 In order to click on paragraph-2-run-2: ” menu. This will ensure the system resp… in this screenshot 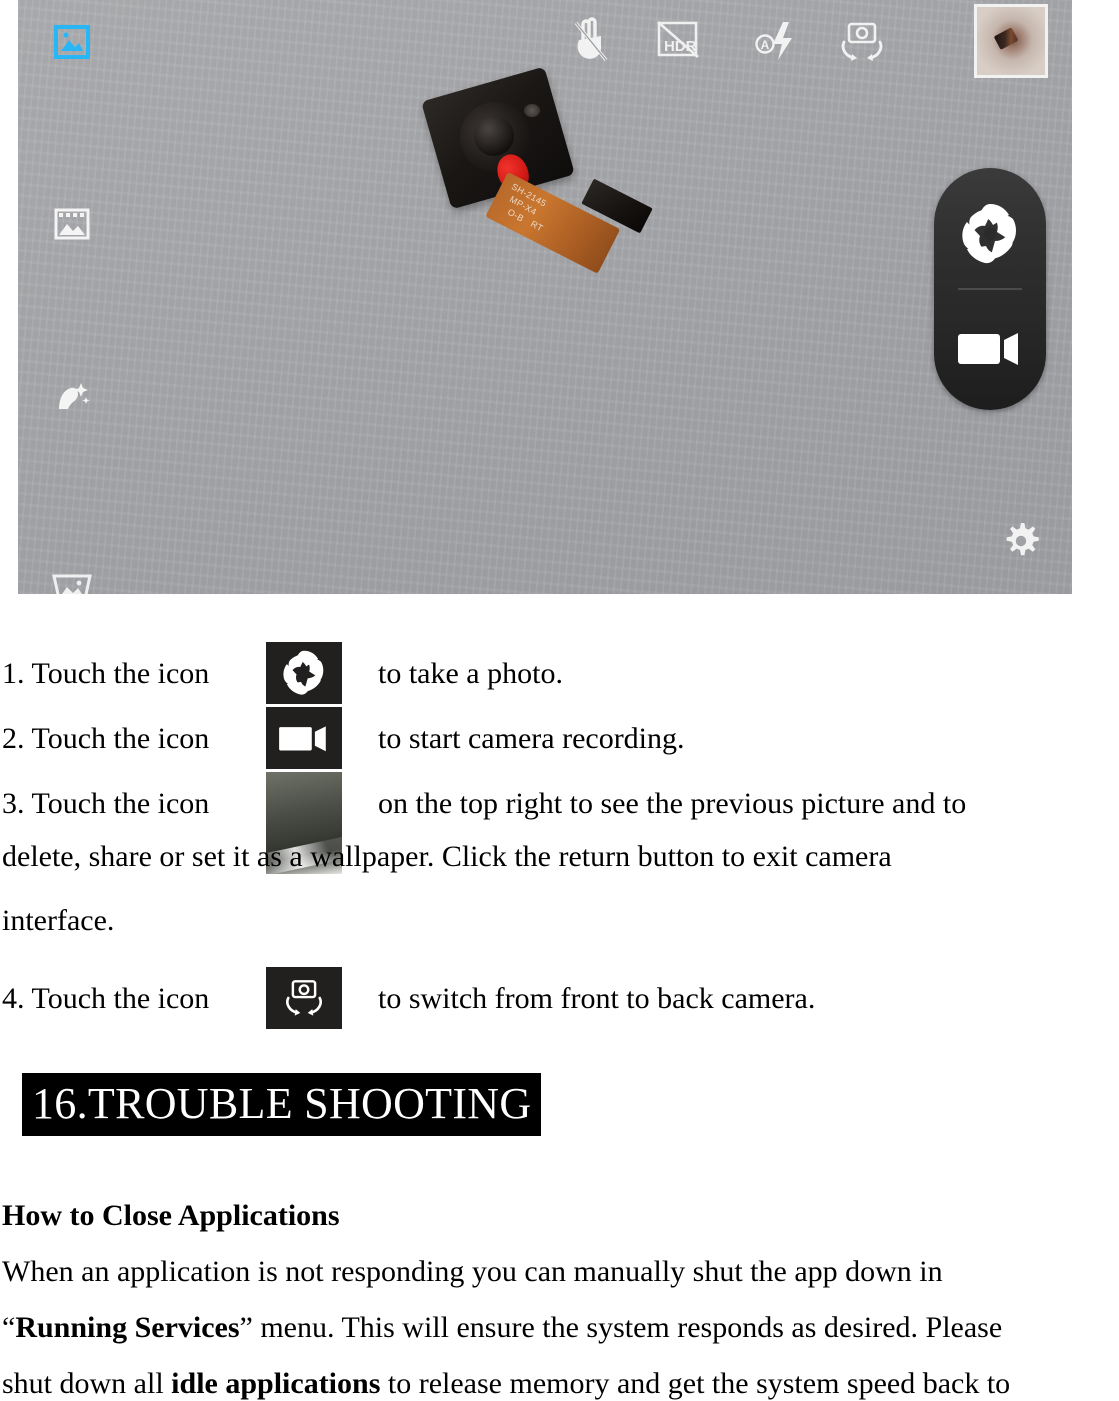, I will do `click(621, 1327)`.